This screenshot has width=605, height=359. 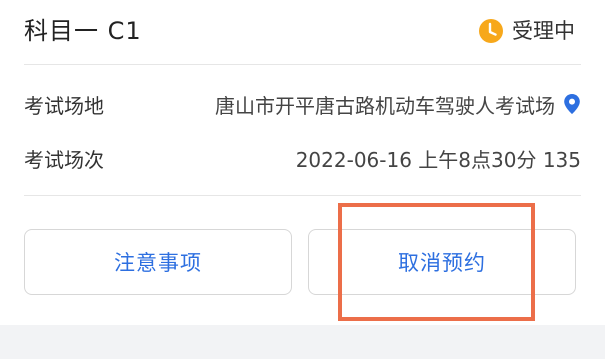 I want to click on notes-button-label: 注意事项, so click(x=158, y=263).